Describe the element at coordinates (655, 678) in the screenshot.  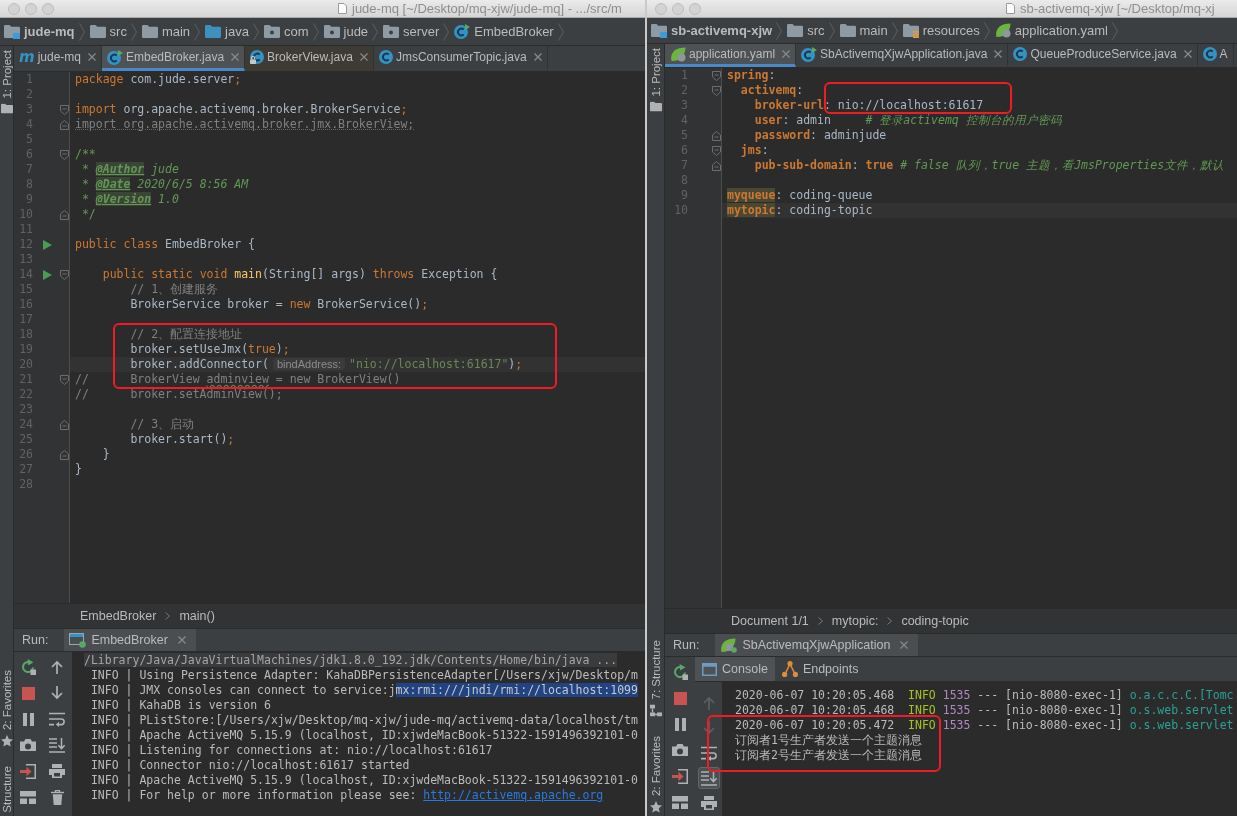
I see `tool-window-button: 7: Structure` at that location.